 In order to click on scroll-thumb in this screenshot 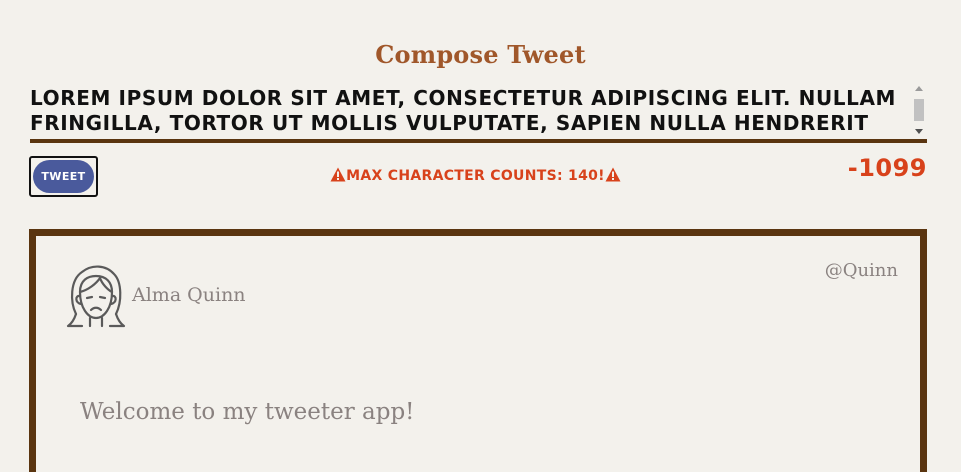, I will do `click(919, 110)`.